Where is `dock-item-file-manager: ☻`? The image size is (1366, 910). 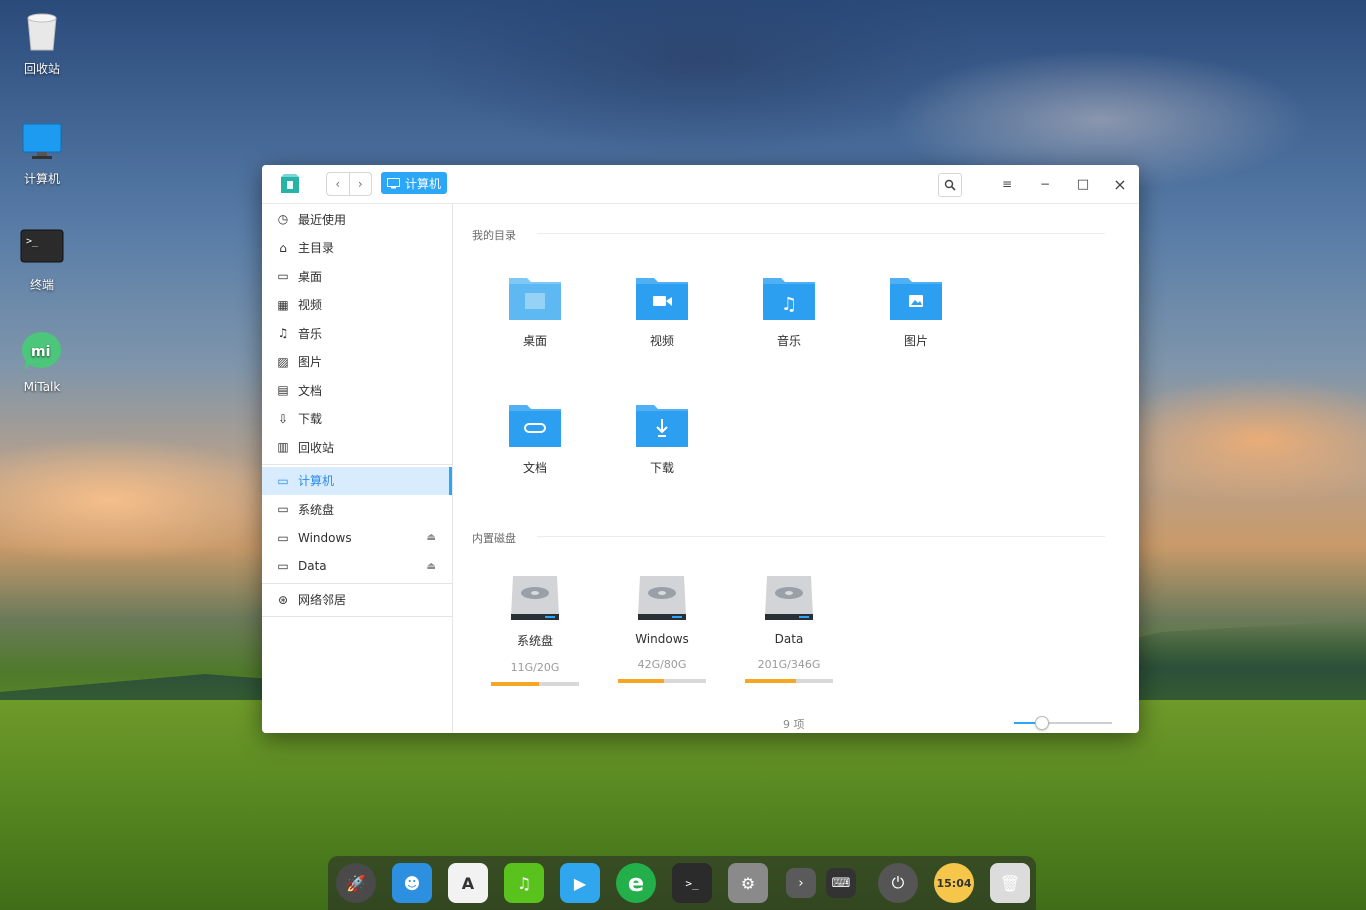
dock-item-file-manager: ☻ is located at coordinates (412, 883).